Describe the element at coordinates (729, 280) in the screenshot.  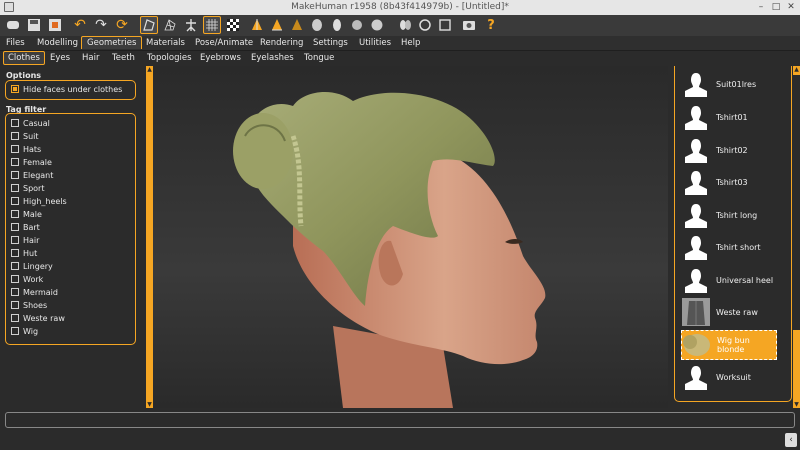
I see `list-item: Universal heel` at that location.